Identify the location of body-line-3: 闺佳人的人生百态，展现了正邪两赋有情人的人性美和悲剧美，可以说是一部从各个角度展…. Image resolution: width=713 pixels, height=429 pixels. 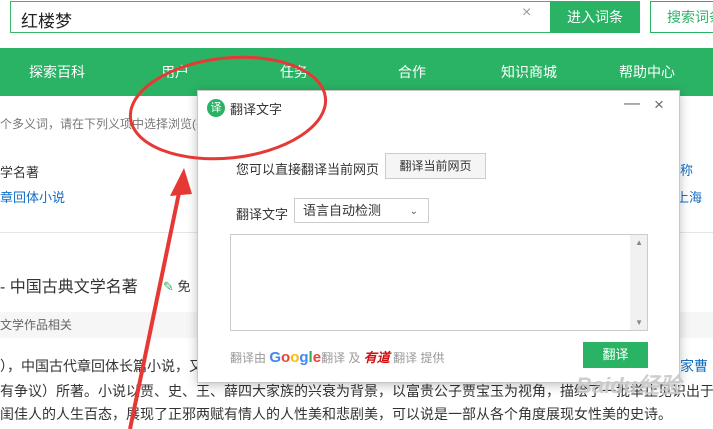
(336, 414).